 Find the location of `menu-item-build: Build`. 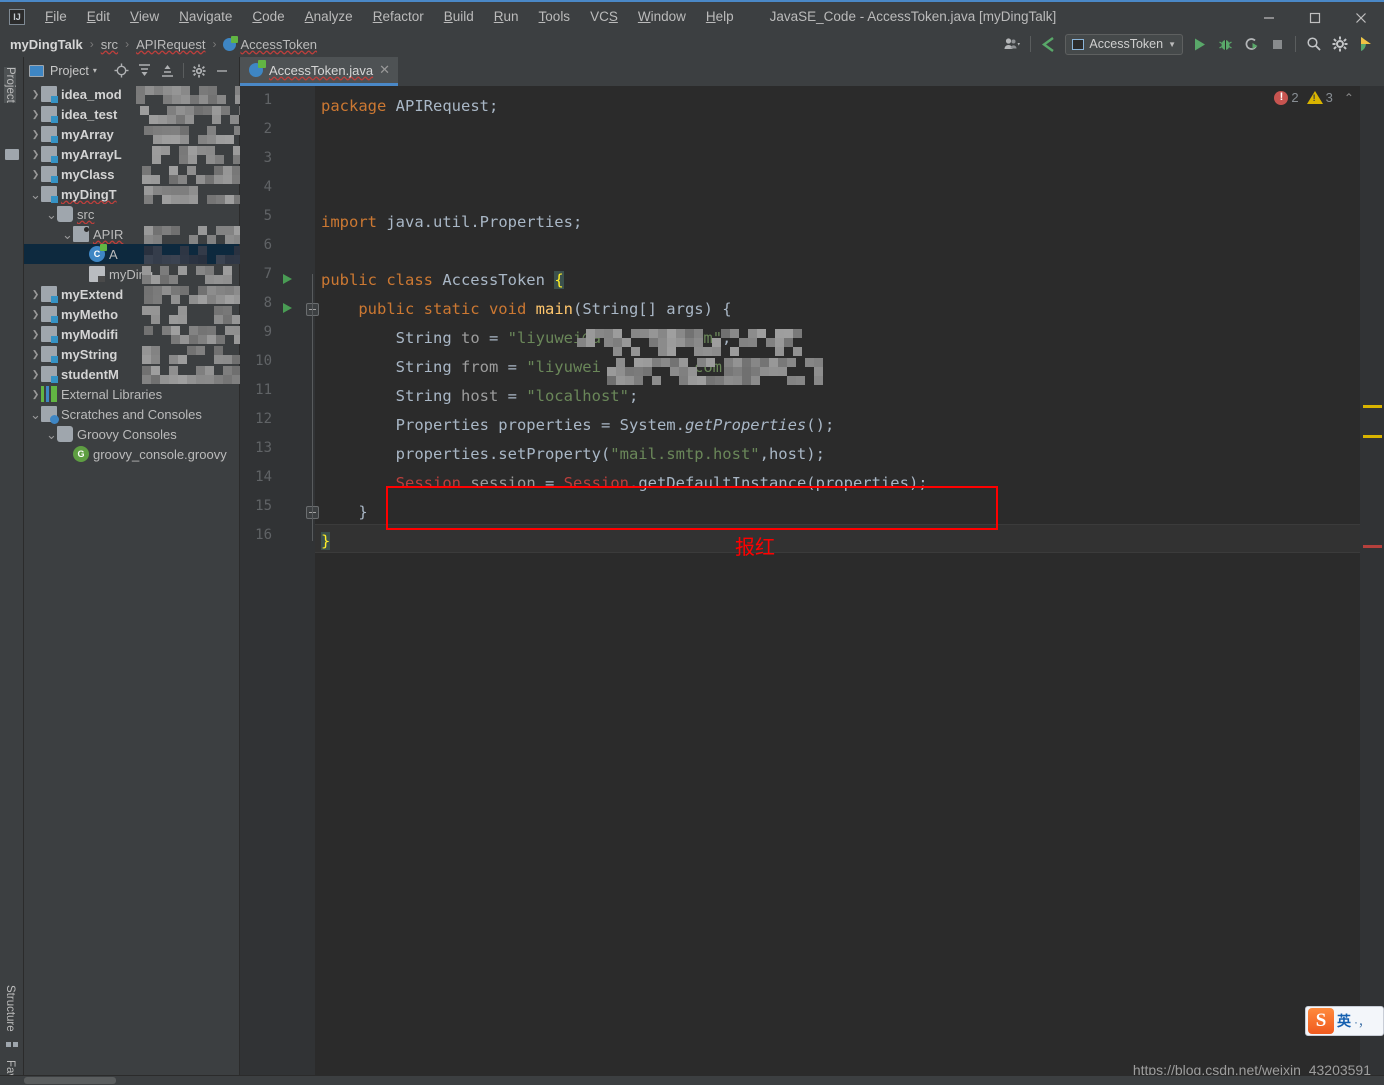

menu-item-build: Build is located at coordinates (459, 17).